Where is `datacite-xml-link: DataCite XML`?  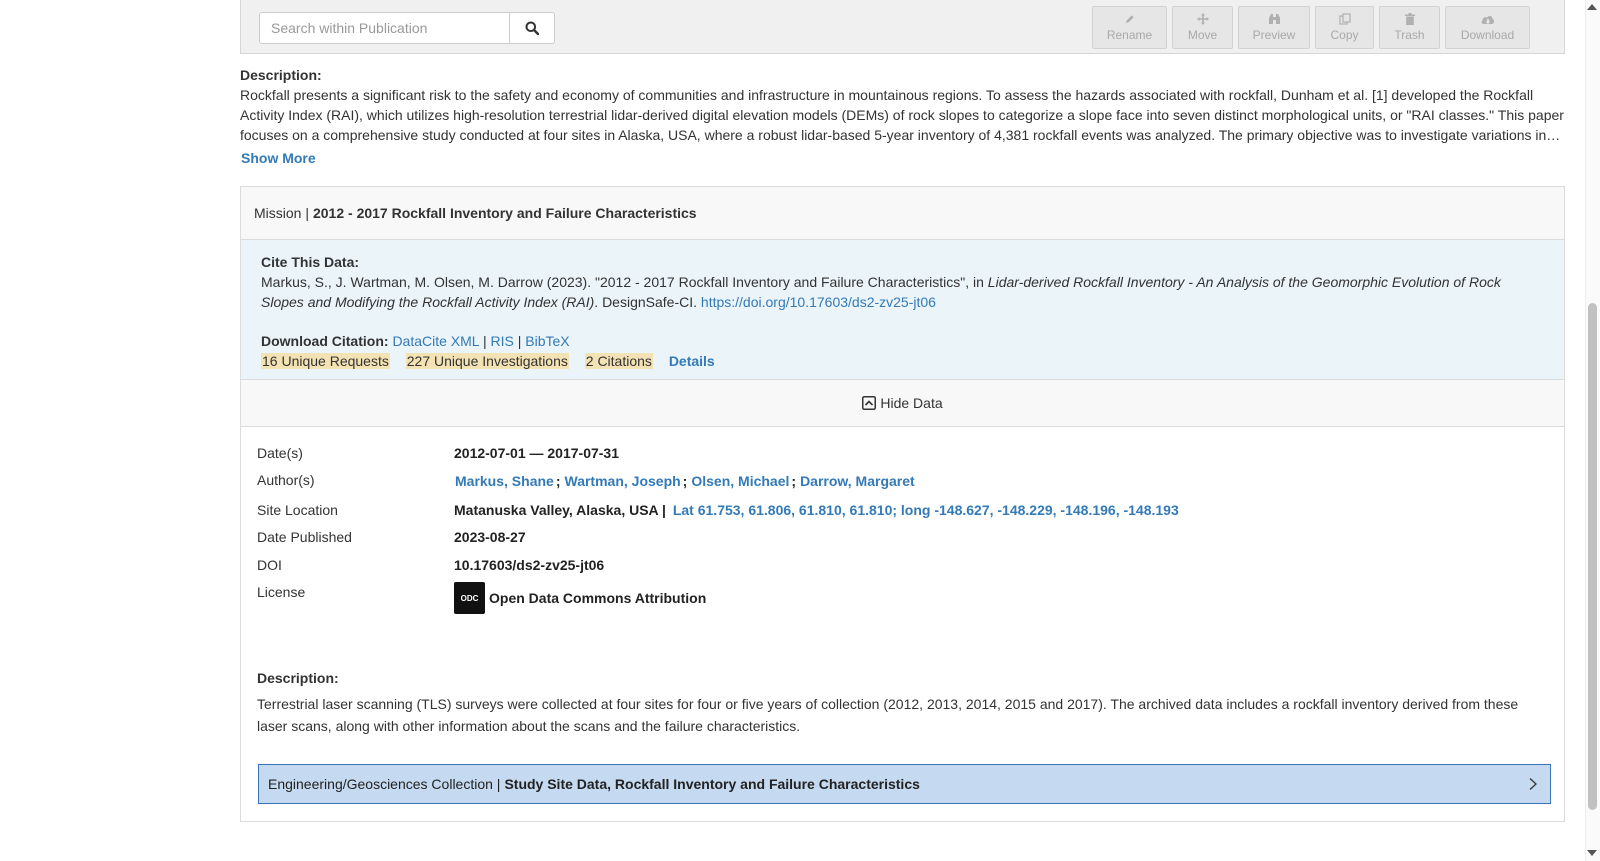 datacite-xml-link: DataCite XML is located at coordinates (435, 341).